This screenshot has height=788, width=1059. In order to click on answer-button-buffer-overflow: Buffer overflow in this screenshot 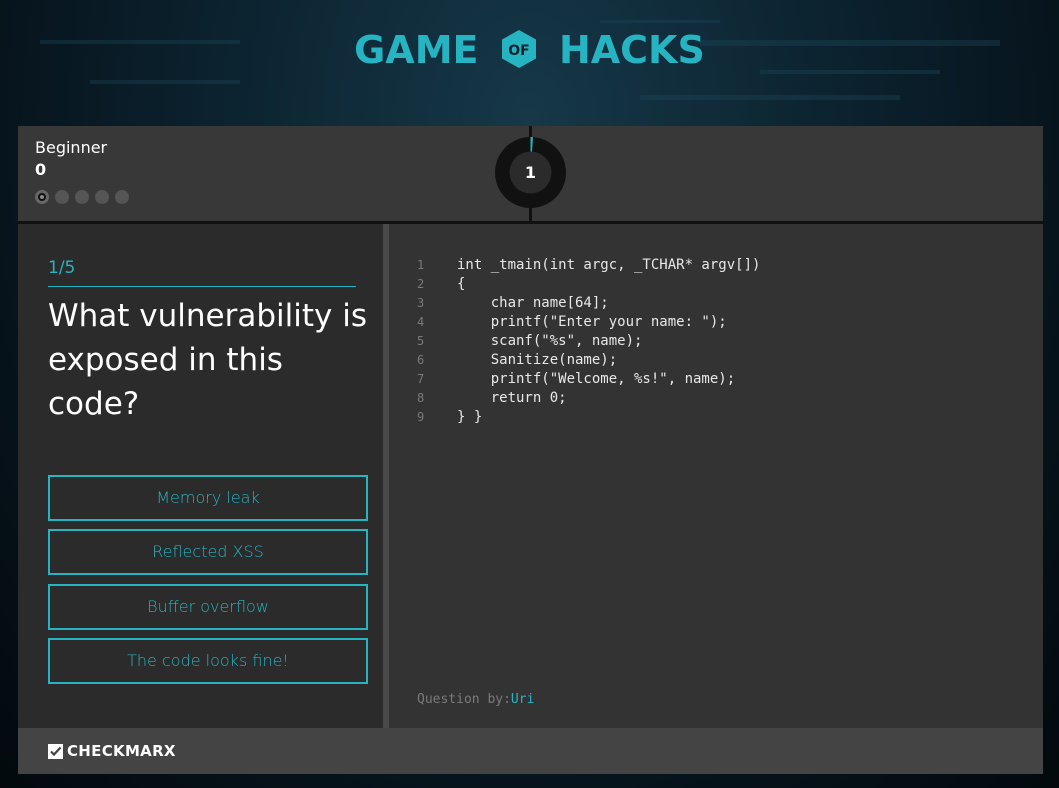, I will do `click(208, 607)`.